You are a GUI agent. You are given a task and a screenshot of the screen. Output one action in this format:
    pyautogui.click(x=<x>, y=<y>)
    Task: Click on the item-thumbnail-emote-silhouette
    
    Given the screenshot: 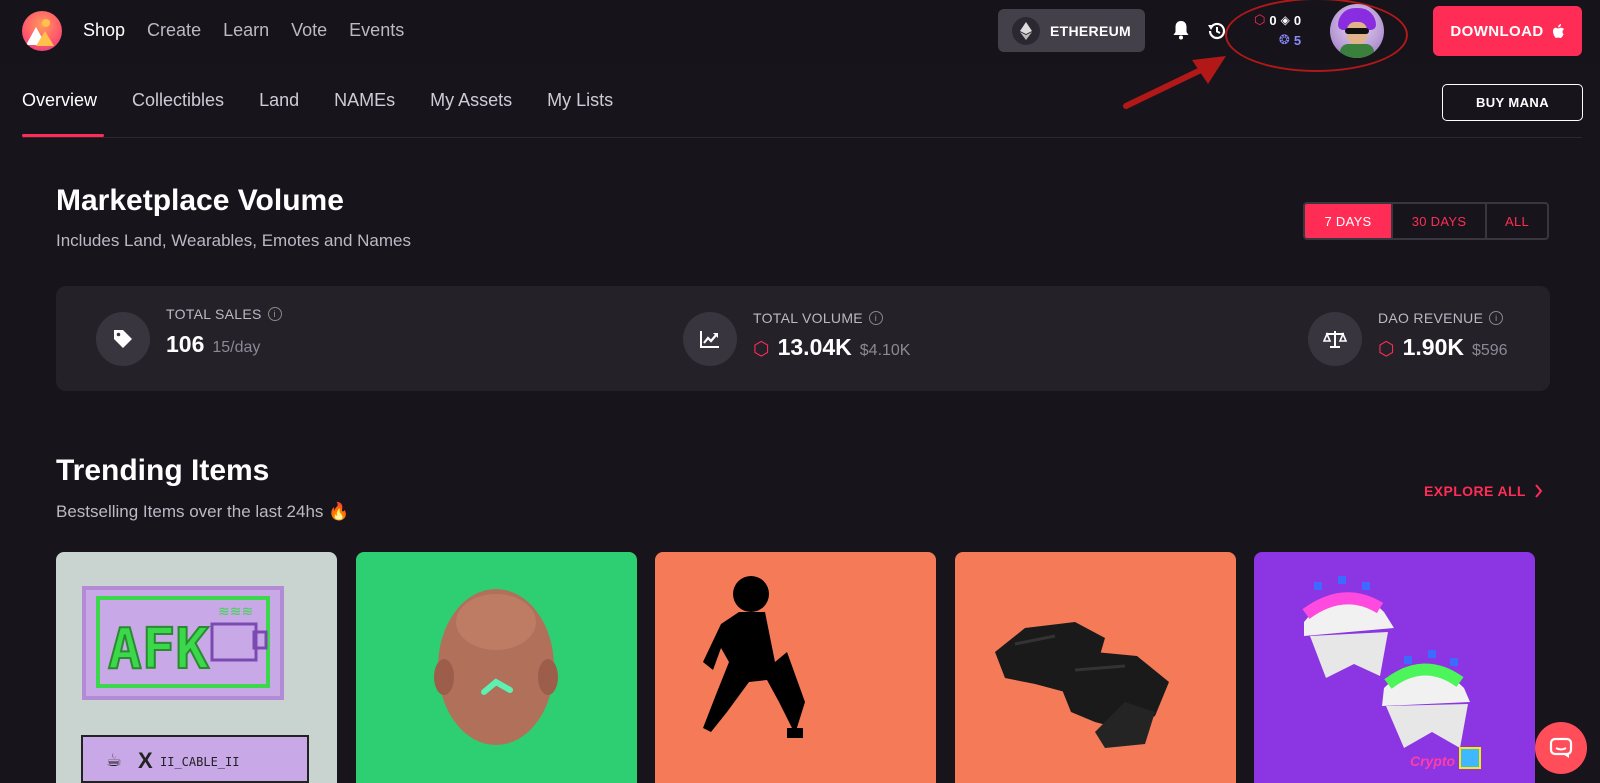 What is the action you would take?
    pyautogui.click(x=754, y=657)
    